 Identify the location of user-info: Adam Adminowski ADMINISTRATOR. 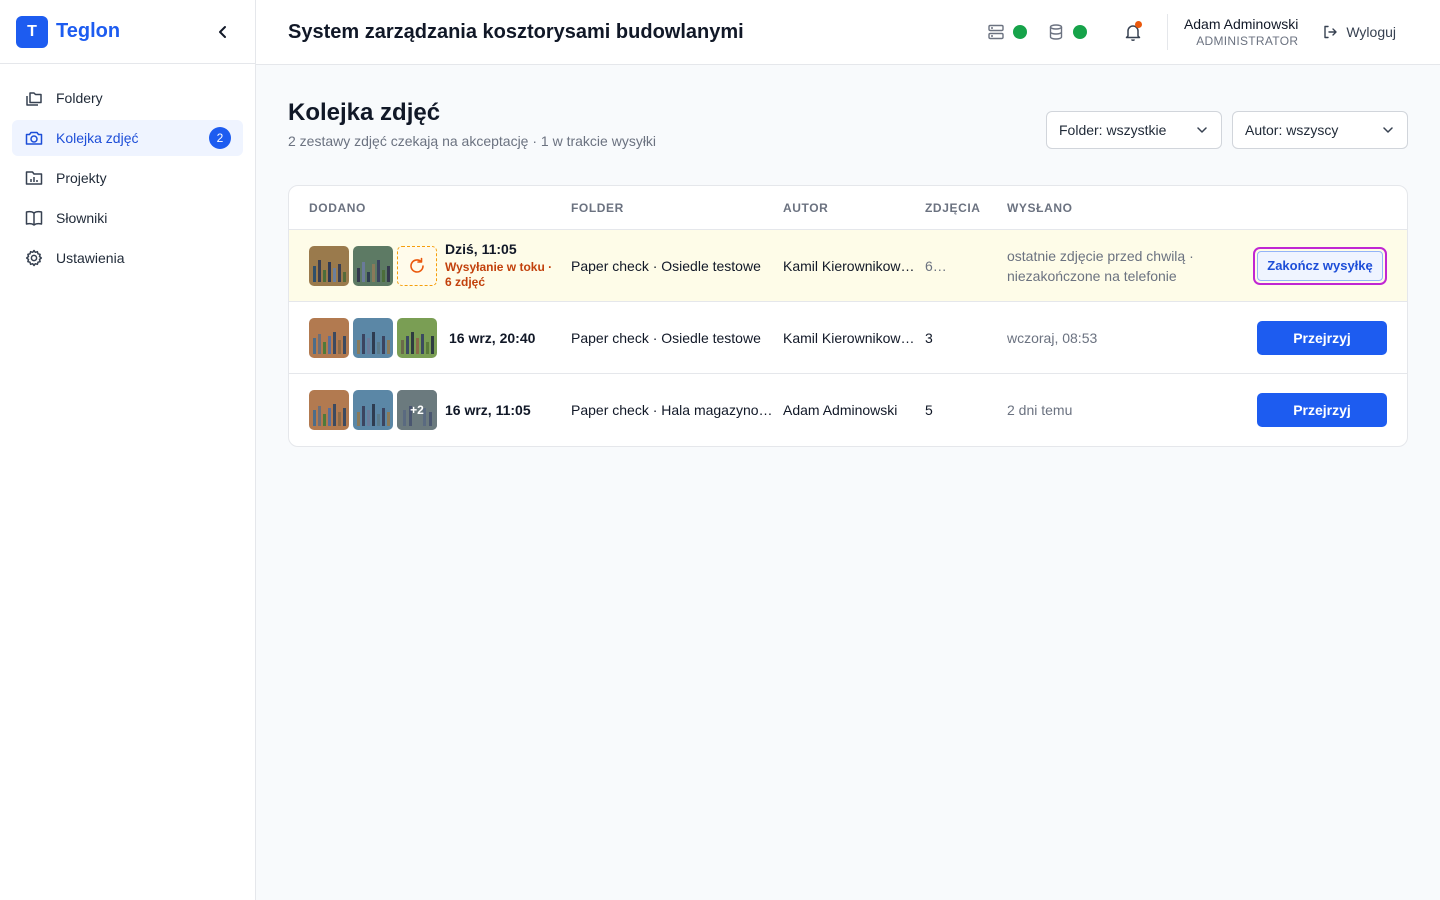
(1241, 32).